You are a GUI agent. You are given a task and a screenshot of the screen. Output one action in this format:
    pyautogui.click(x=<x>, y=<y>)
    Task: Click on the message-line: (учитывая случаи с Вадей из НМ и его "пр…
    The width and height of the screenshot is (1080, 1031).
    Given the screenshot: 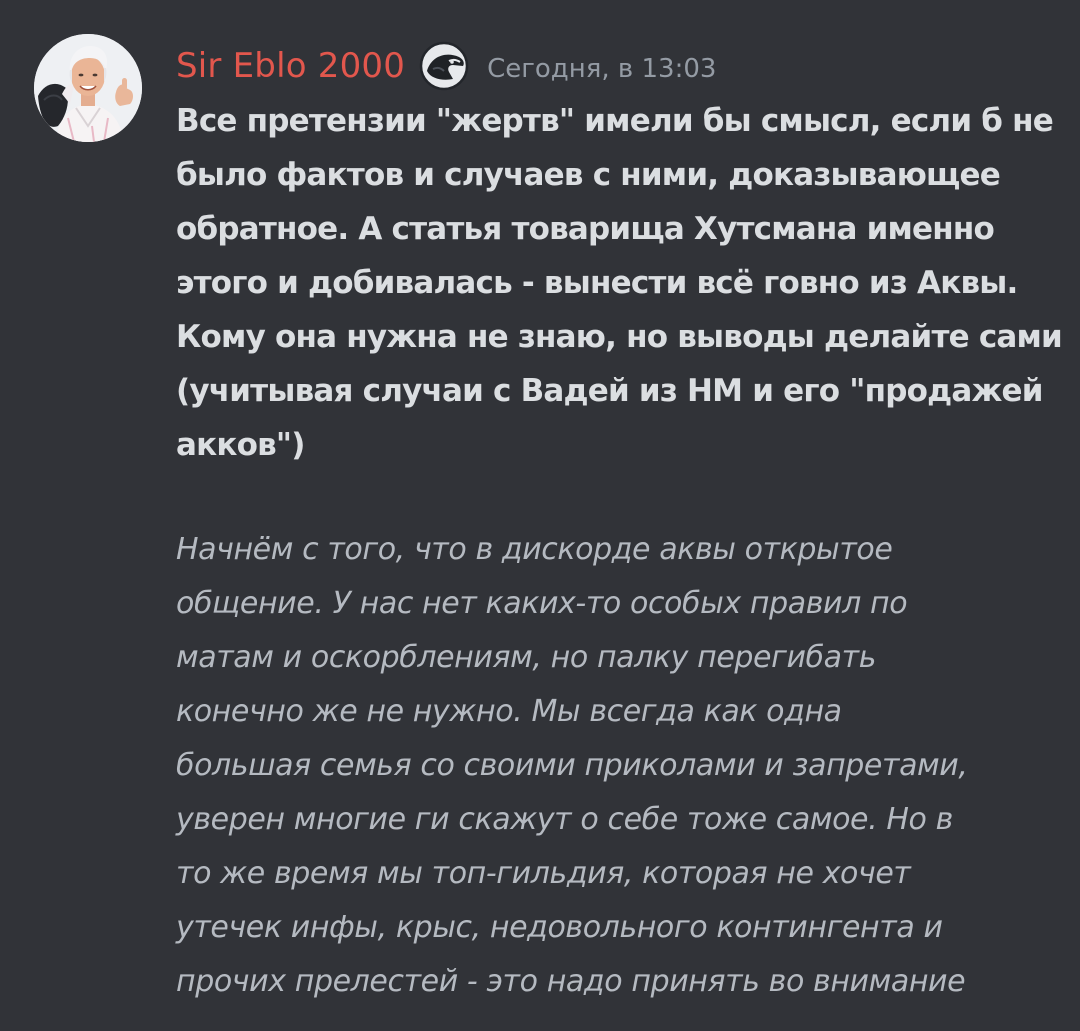 What is the action you would take?
    pyautogui.click(x=609, y=391)
    